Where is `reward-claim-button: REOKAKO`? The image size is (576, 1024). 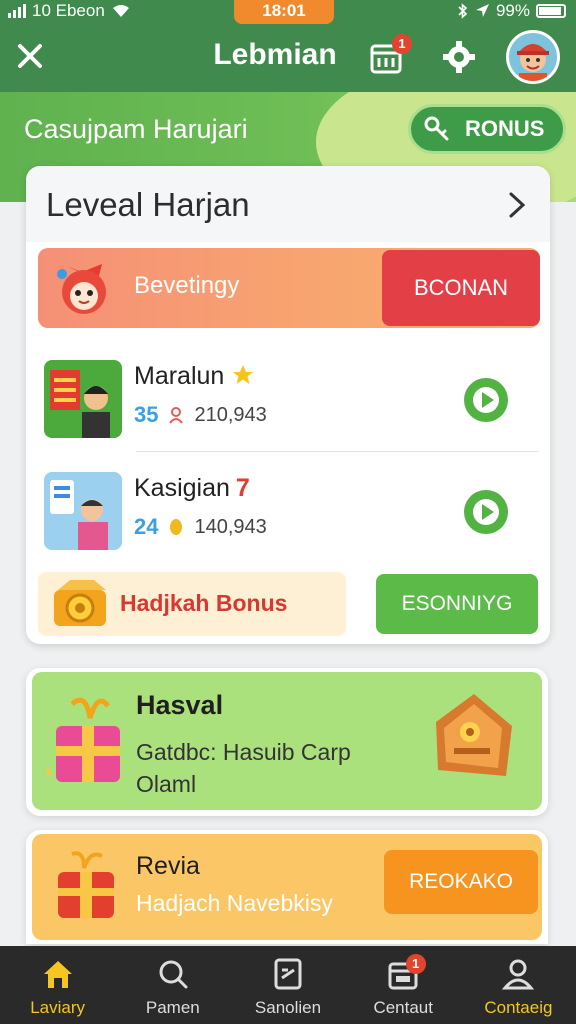 reward-claim-button: REOKAKO is located at coordinates (461, 882).